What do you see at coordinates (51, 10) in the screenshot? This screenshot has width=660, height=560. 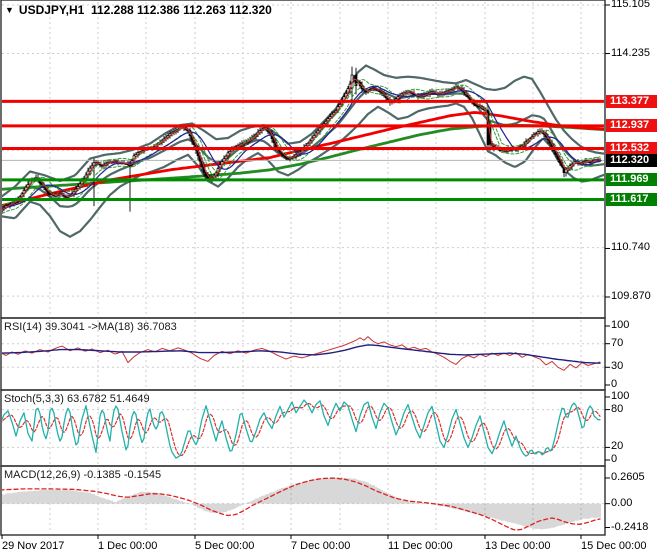 I see `symbol-timeframe-label: USDJPY,H1` at bounding box center [51, 10].